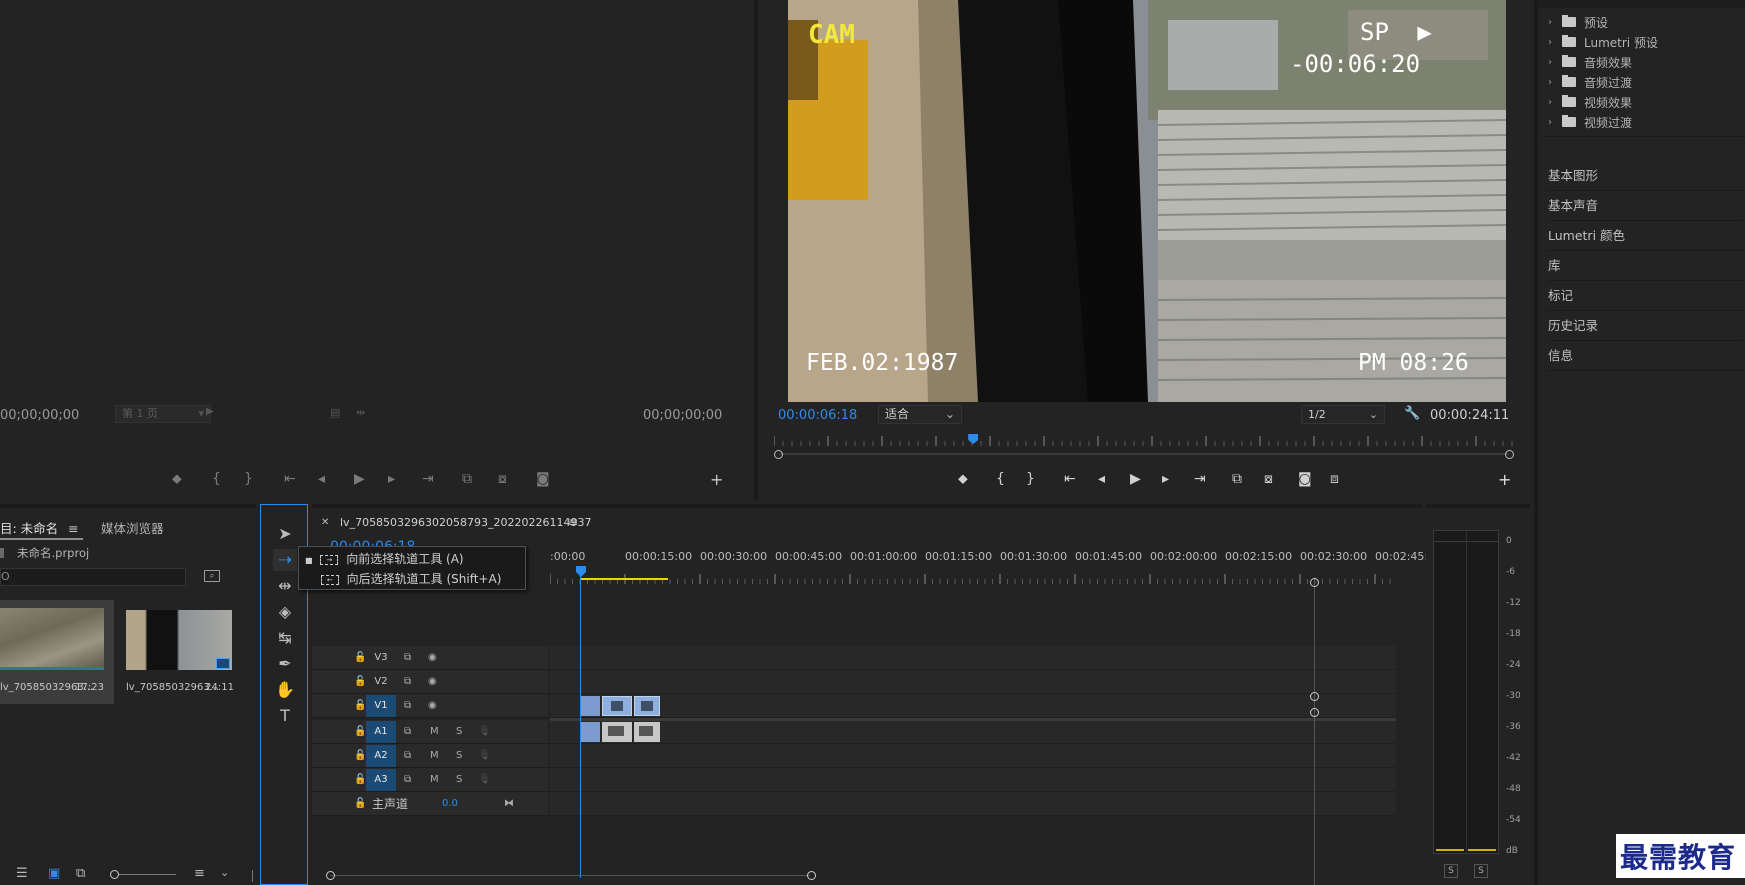  Describe the element at coordinates (1412, 413) in the screenshot. I see `wrench-icon: 🔧` at that location.